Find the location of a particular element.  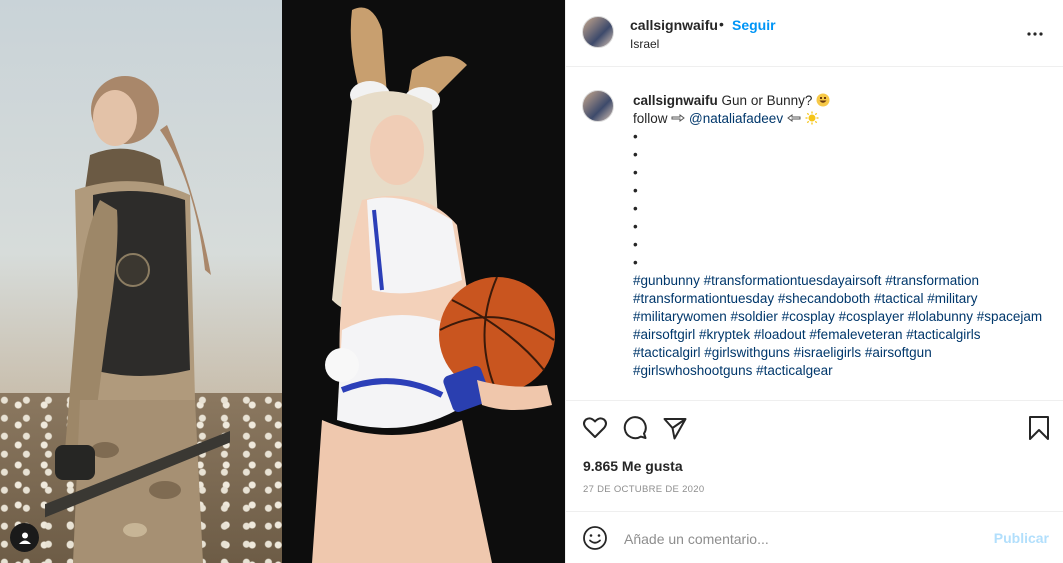

hashtag: #military is located at coordinates (952, 298).